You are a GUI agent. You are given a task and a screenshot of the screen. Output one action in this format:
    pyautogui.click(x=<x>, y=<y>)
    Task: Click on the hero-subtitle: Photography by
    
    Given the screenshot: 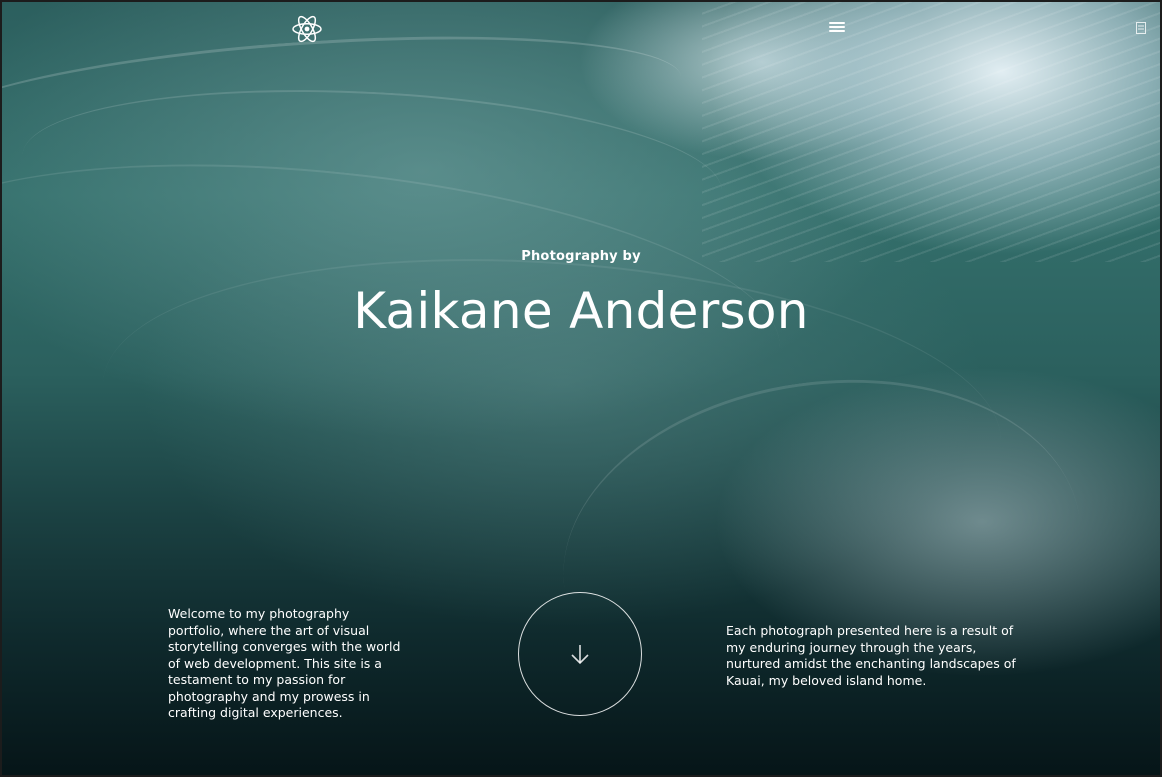 What is the action you would take?
    pyautogui.click(x=581, y=256)
    